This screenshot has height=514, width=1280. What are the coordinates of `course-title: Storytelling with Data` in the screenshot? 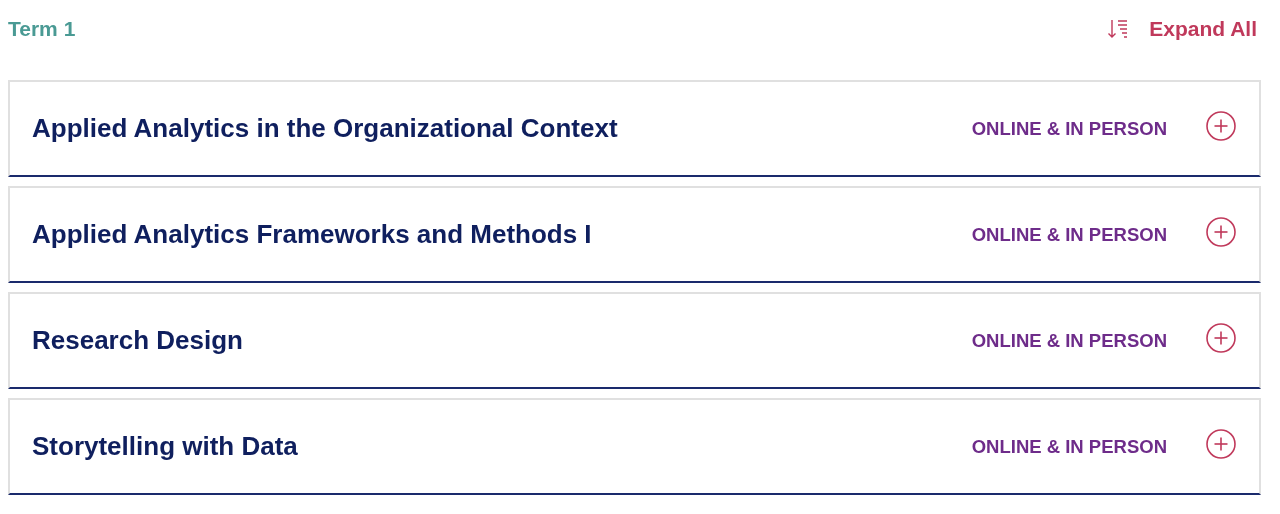 It's located at (165, 446).